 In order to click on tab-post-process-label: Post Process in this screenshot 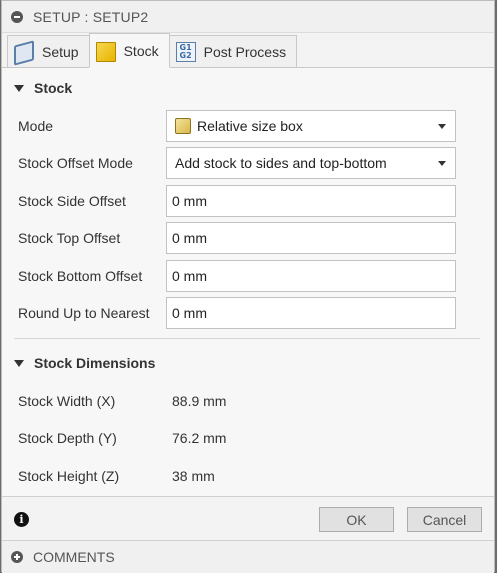, I will do `click(245, 51)`.